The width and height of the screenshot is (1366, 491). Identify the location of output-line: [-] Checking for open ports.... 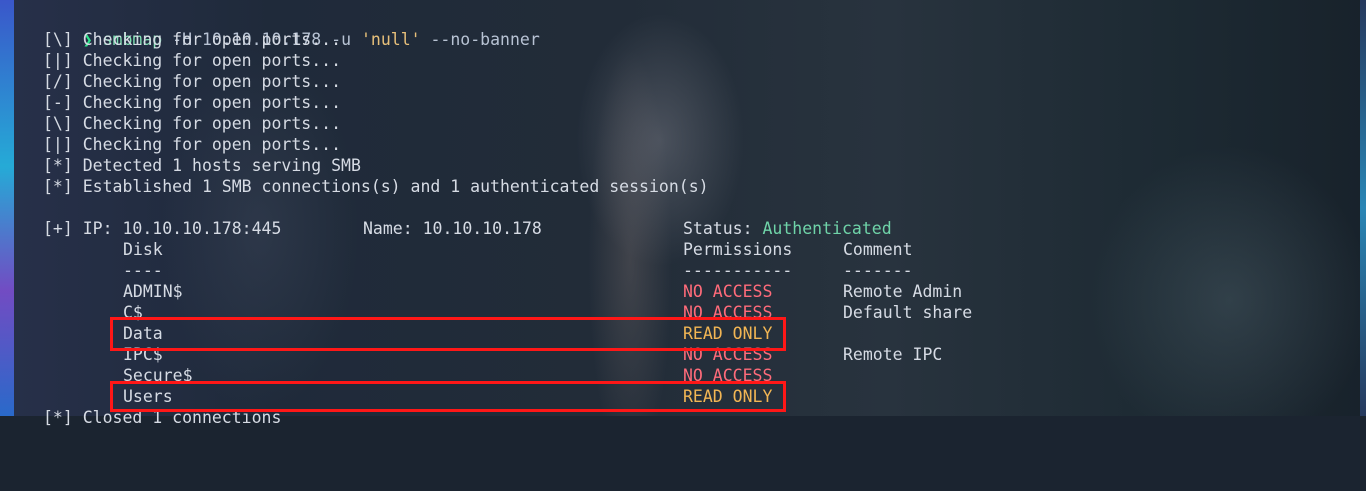
(192, 102).